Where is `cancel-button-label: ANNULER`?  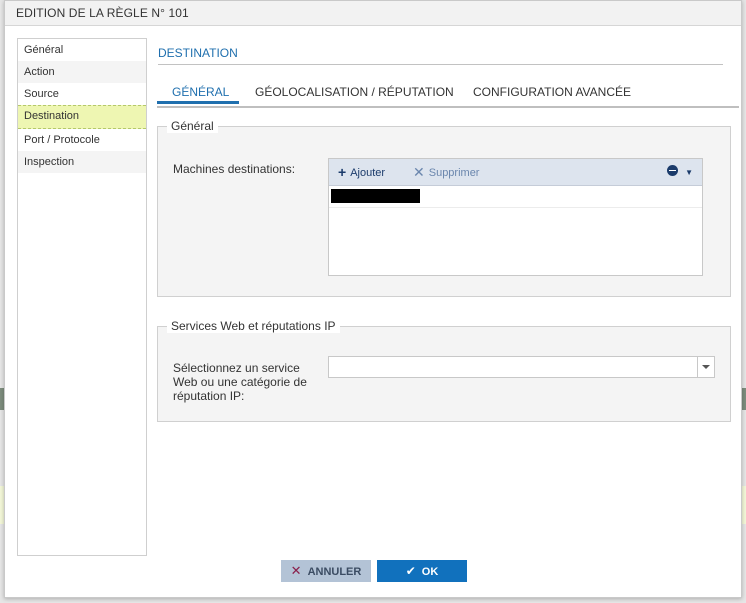
cancel-button-label: ANNULER is located at coordinates (334, 572).